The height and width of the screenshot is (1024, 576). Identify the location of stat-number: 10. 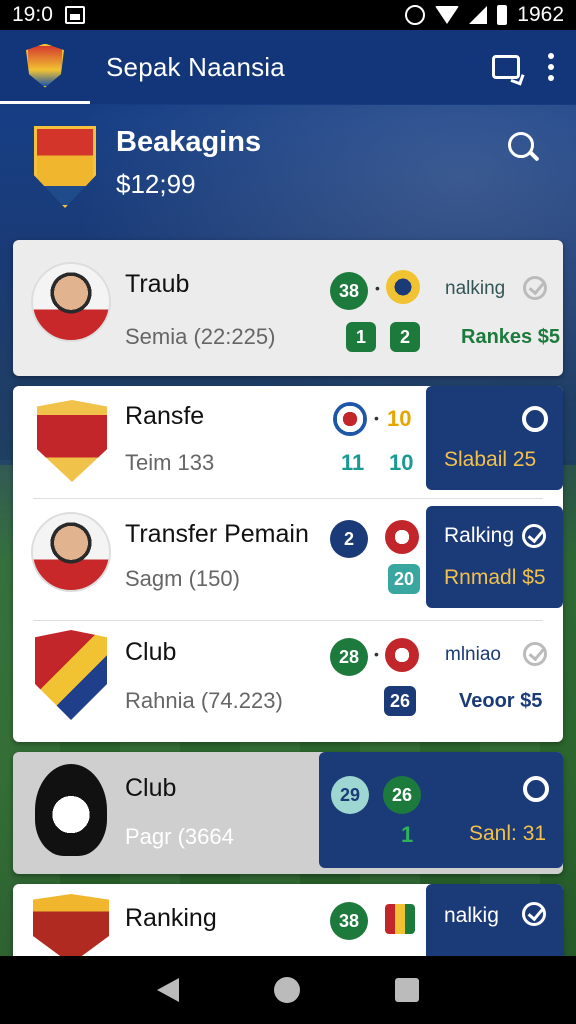
(399, 418).